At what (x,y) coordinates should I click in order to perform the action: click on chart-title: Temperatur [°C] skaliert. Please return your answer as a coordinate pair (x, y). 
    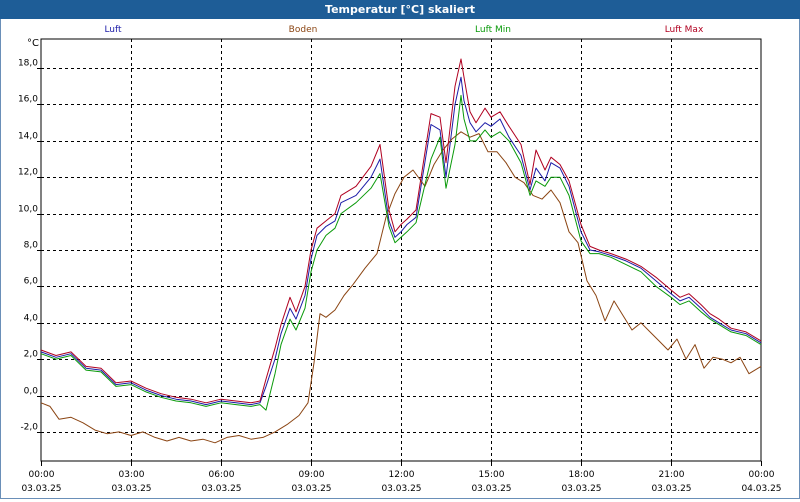
    Looking at the image, I should click on (400, 9).